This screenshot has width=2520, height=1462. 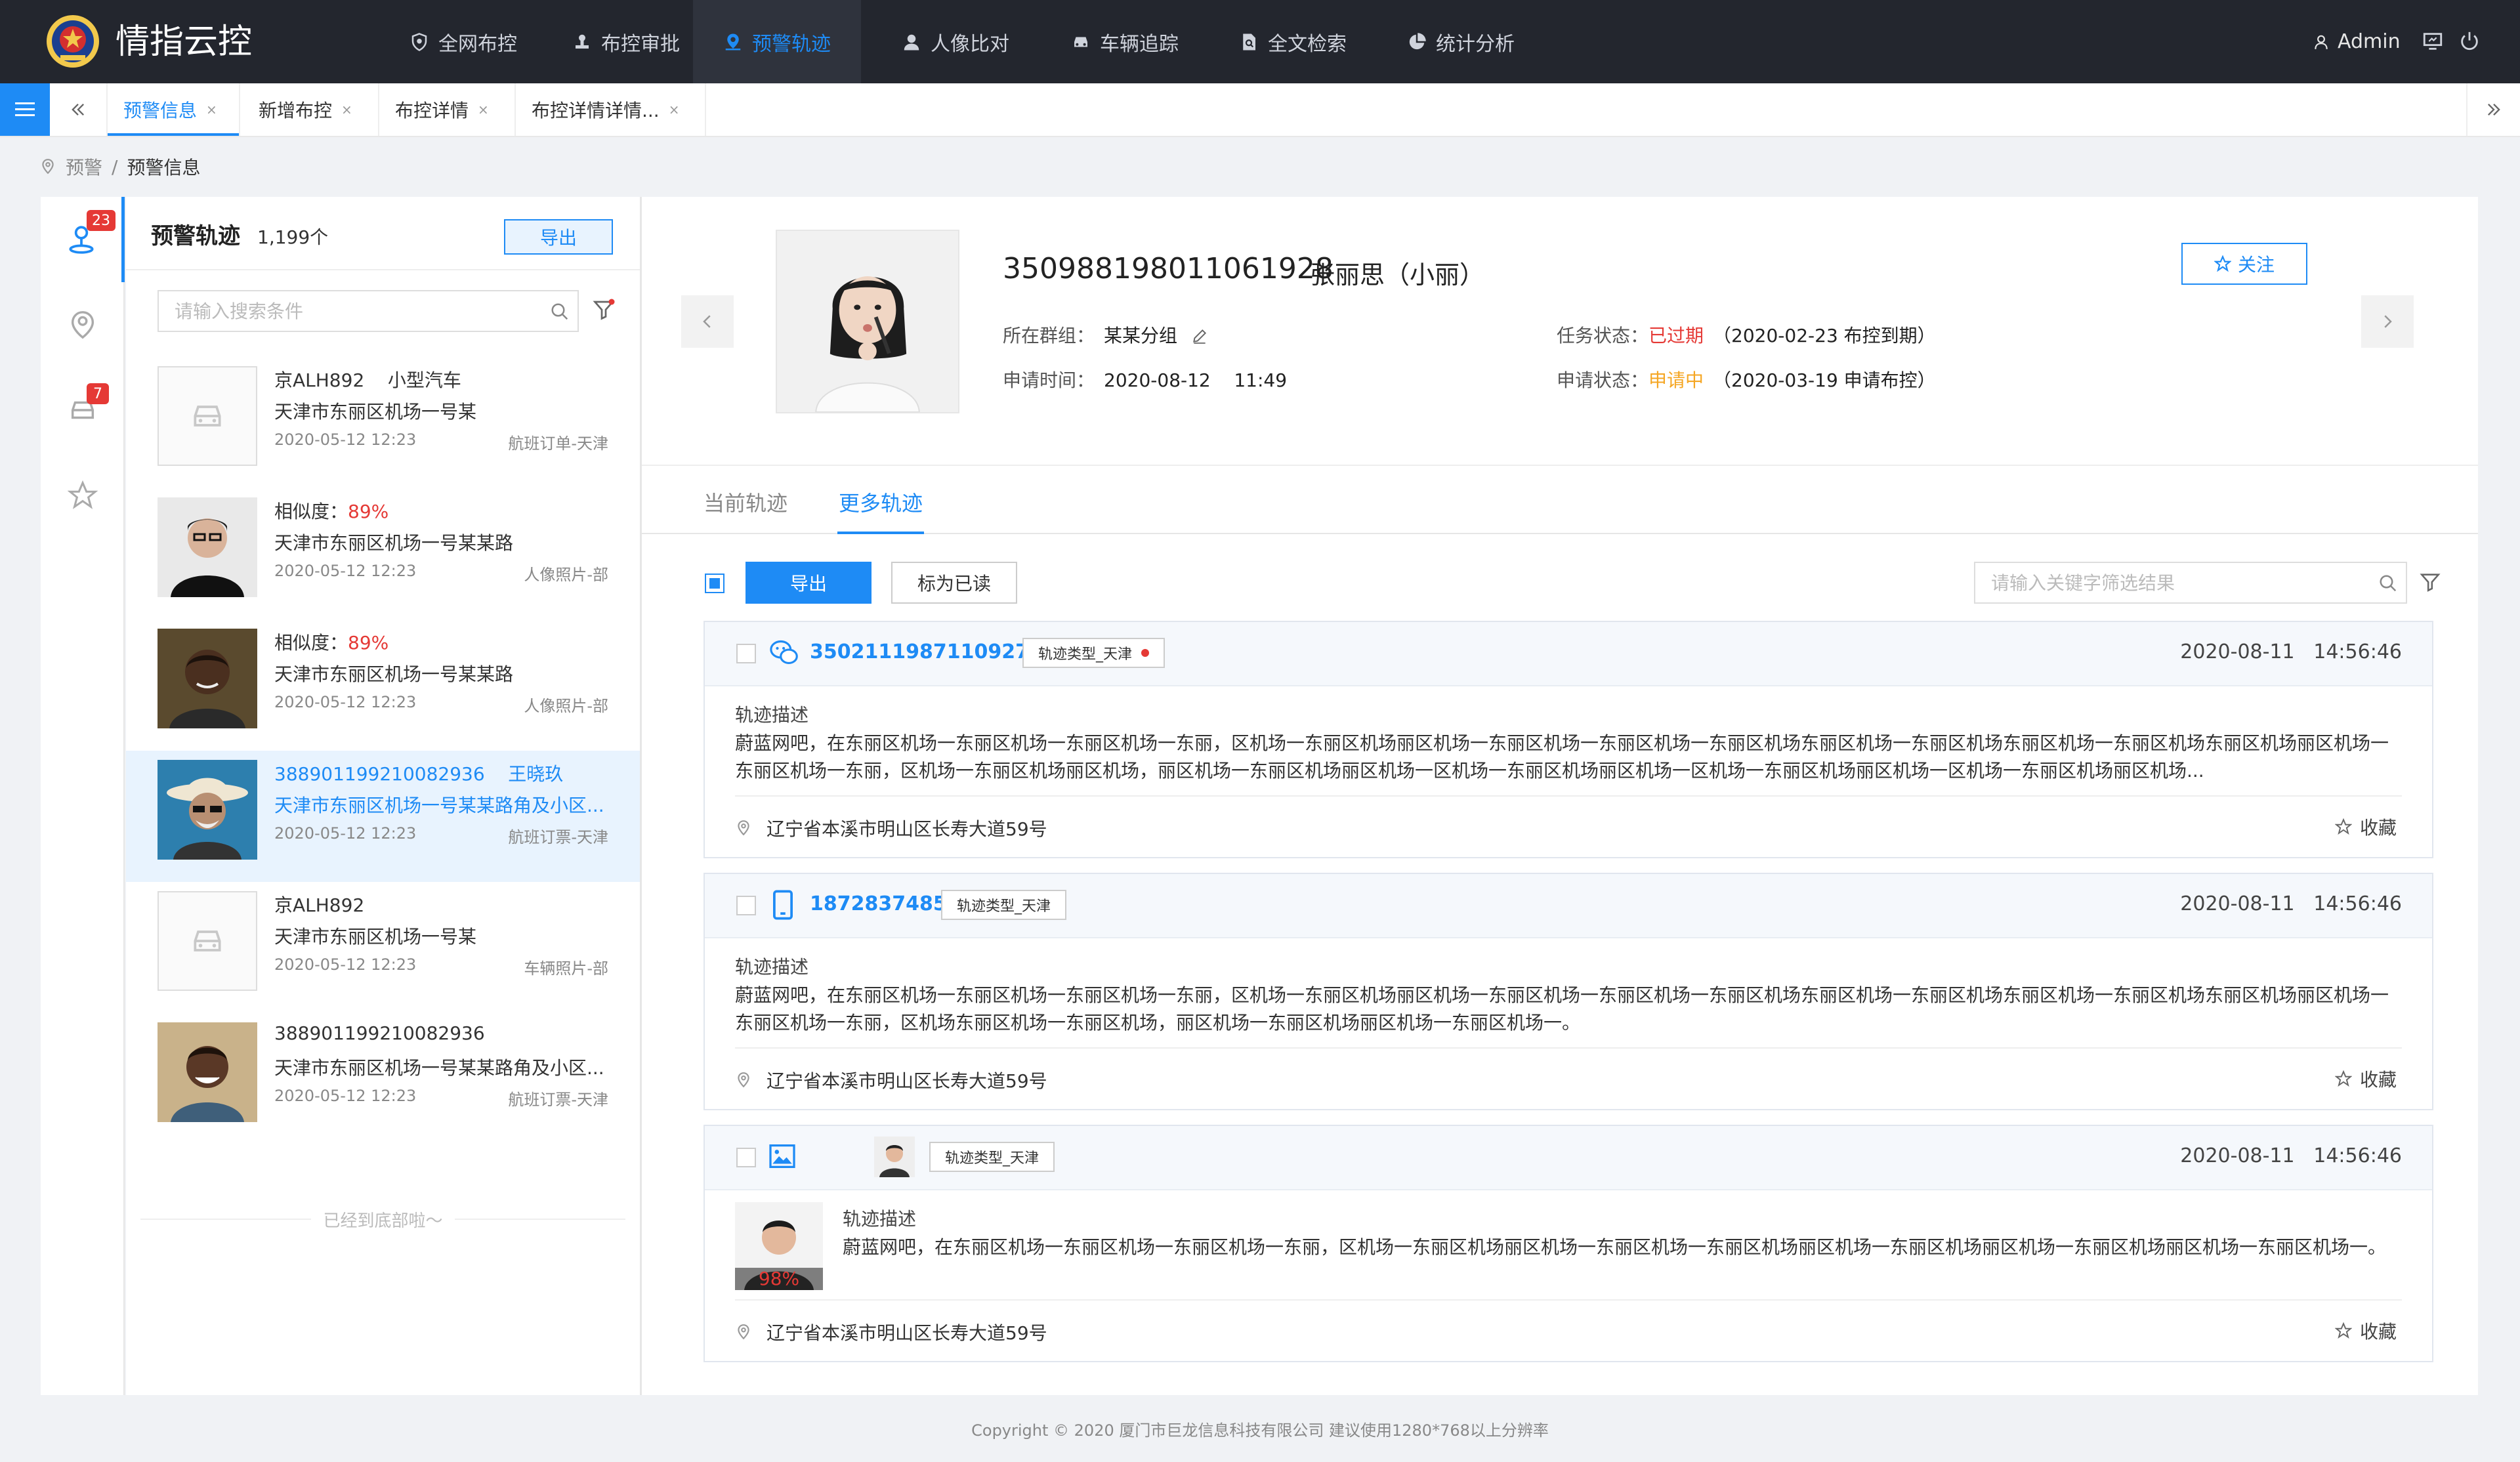 I want to click on mark-as-read-button: 标为已读, so click(x=954, y=583).